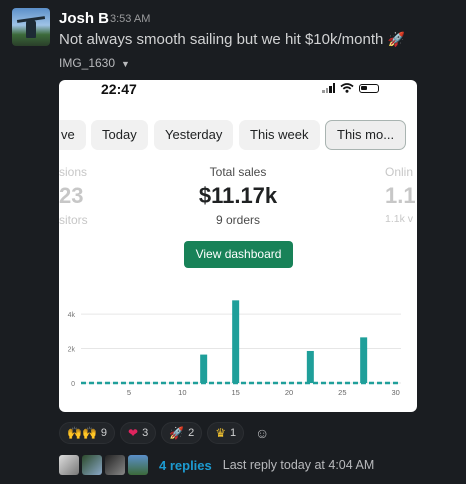  I want to click on view-dashboard-button: View dashboard, so click(238, 254).